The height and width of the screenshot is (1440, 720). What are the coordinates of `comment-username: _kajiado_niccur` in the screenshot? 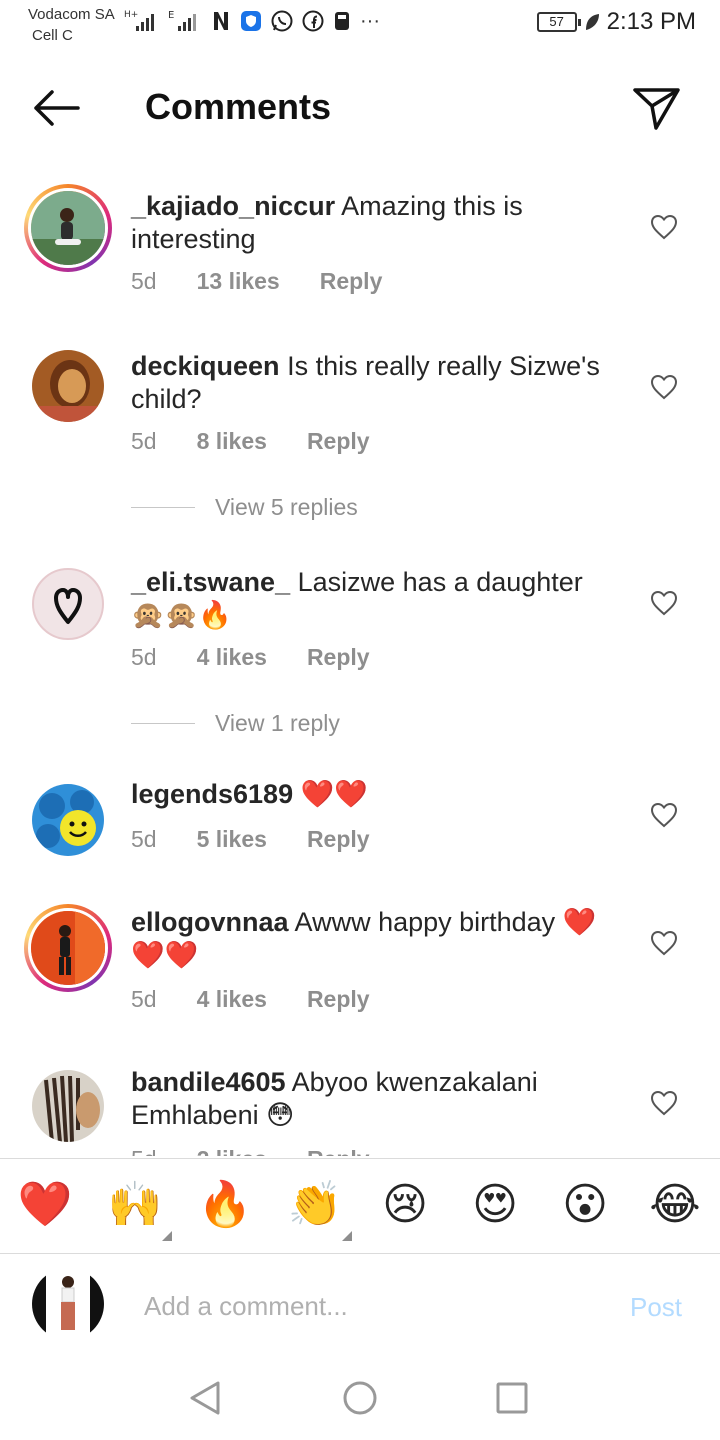 It's located at (233, 206).